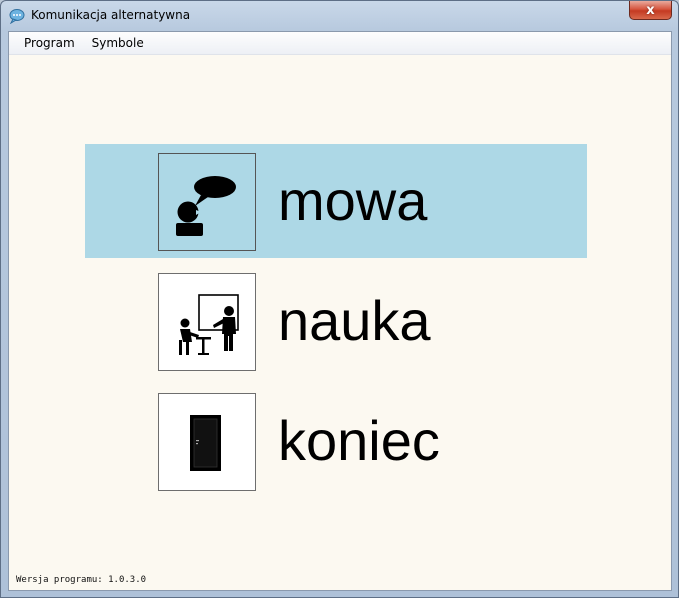 The width and height of the screenshot is (679, 598). Describe the element at coordinates (50, 43) in the screenshot. I see `menu-program: Program` at that location.